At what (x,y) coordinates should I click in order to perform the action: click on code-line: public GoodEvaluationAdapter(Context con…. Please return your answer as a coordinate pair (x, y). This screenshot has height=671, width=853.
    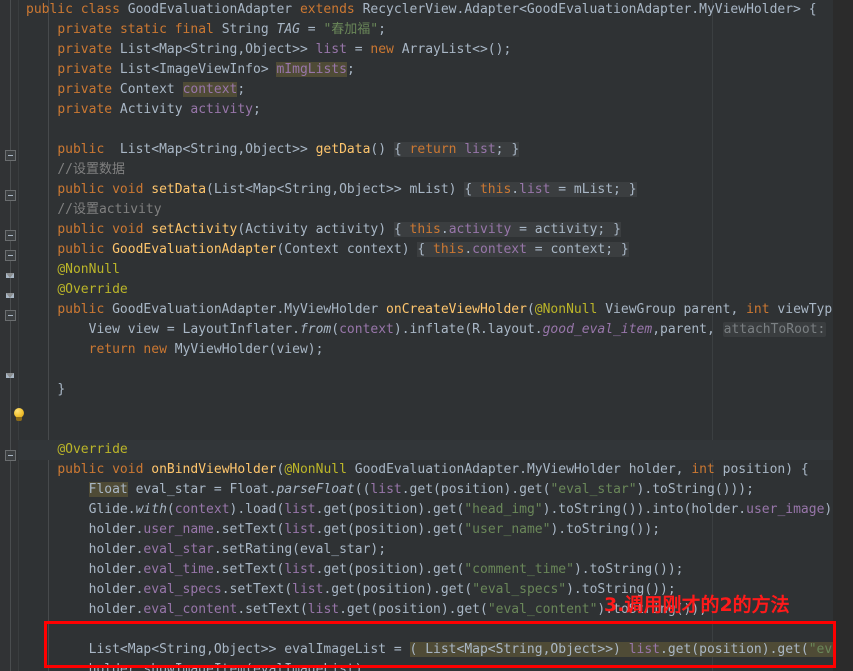
    Looking at the image, I should click on (425, 250).